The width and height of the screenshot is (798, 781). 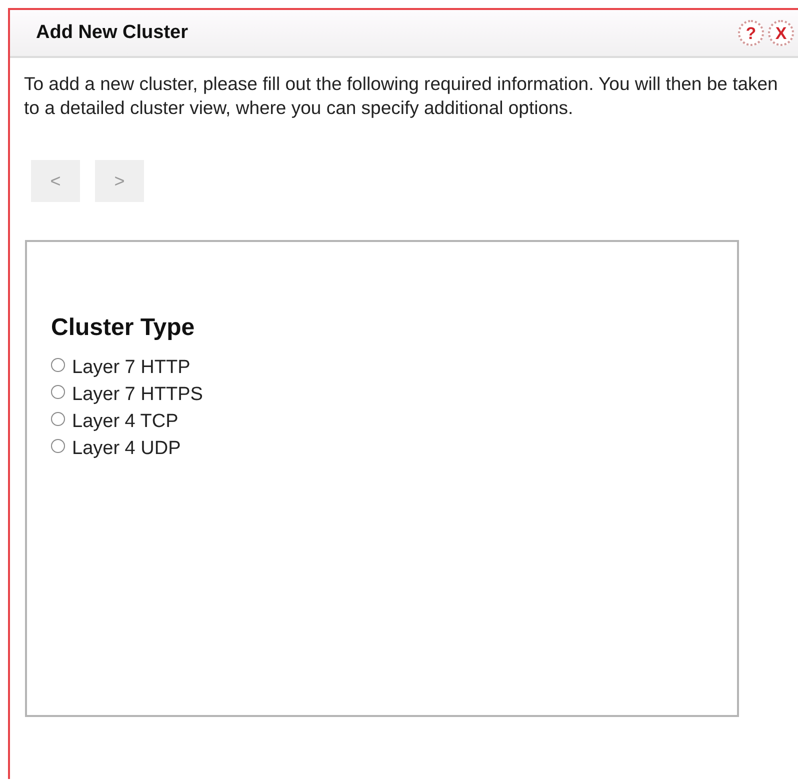 What do you see at coordinates (123, 328) in the screenshot?
I see `section-heading: Cluster Type` at bounding box center [123, 328].